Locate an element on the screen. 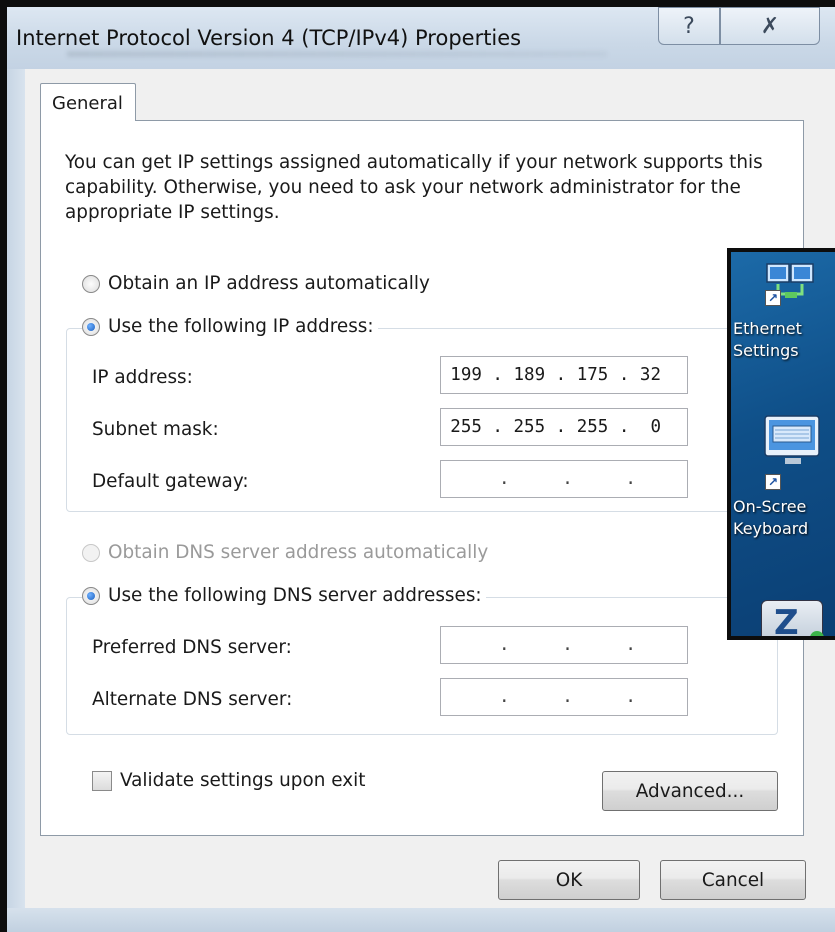  obtain-dns-auto-radio is located at coordinates (91, 552).